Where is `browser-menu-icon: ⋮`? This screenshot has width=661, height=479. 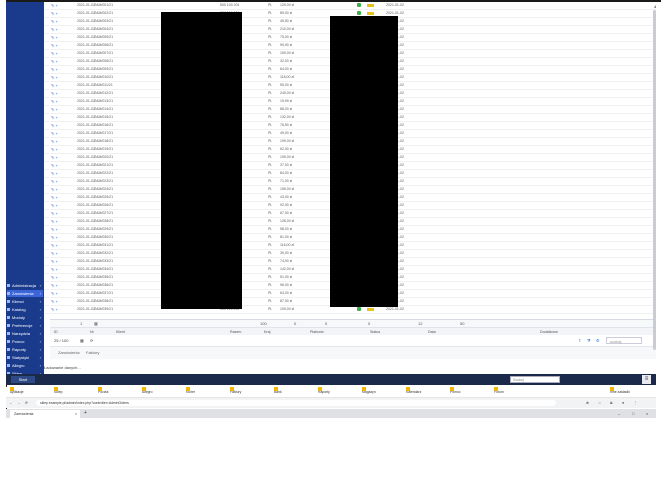
browser-menu-icon: ⋮ is located at coordinates (636, 403).